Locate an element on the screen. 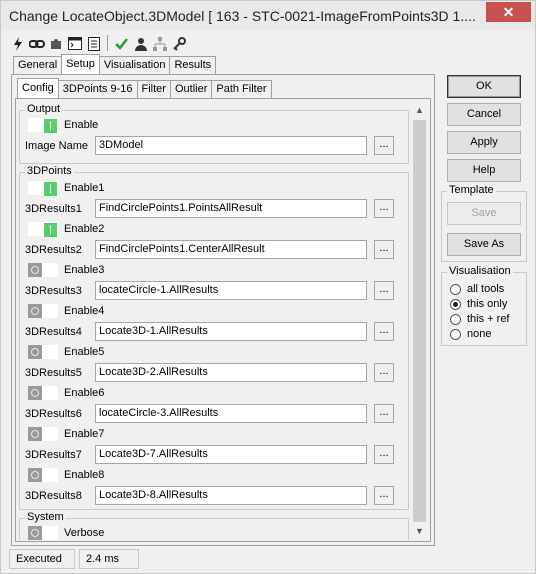 The image size is (536, 574). toolbar is located at coordinates (98, 44).